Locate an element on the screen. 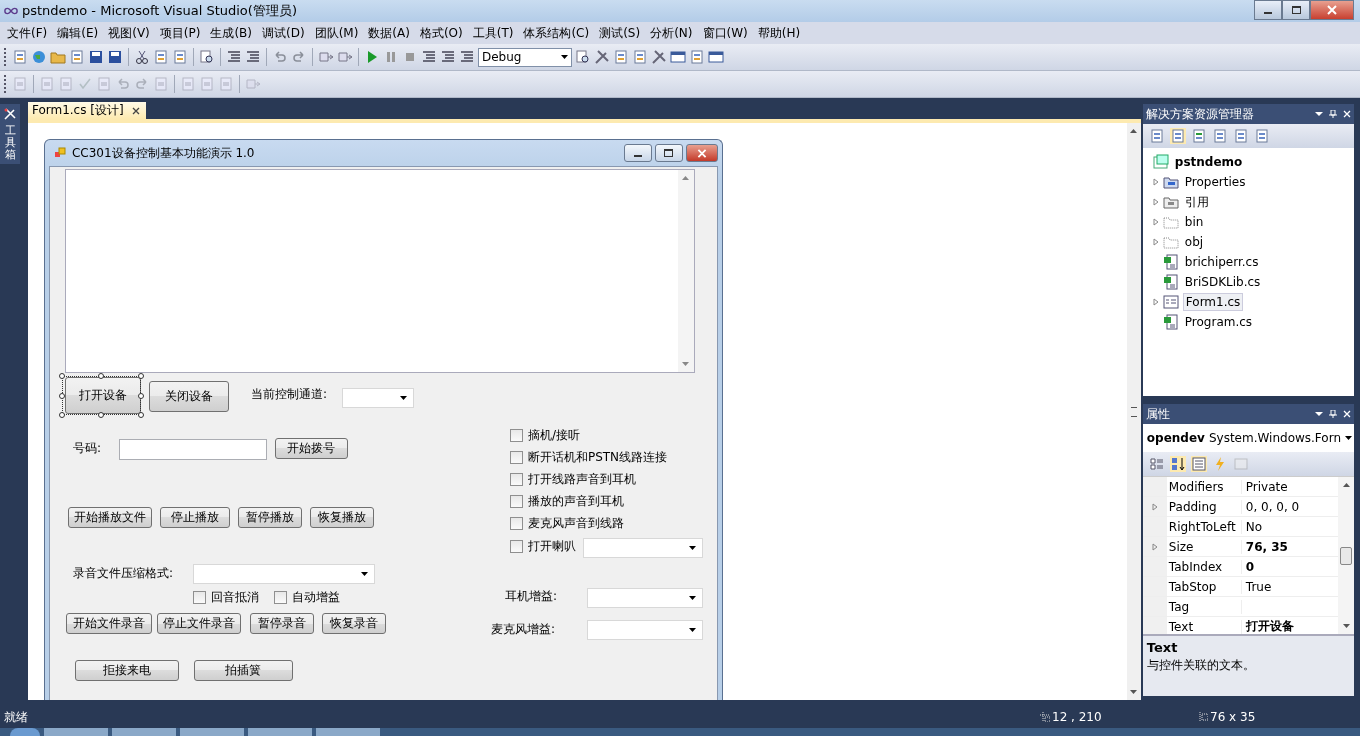 The height and width of the screenshot is (736, 1360). form-button: 关闭设备 is located at coordinates (188, 396).